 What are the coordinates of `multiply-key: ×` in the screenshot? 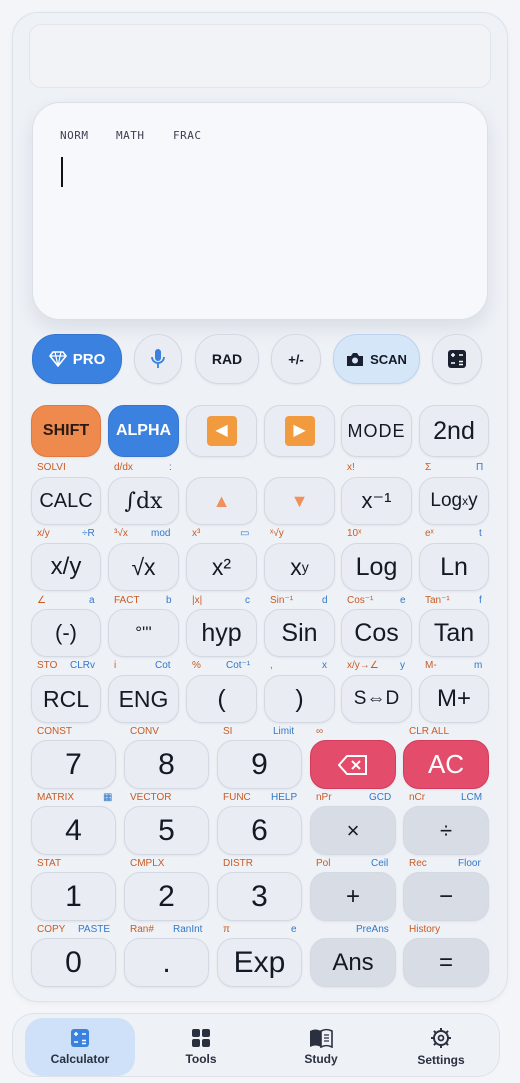 It's located at (353, 830).